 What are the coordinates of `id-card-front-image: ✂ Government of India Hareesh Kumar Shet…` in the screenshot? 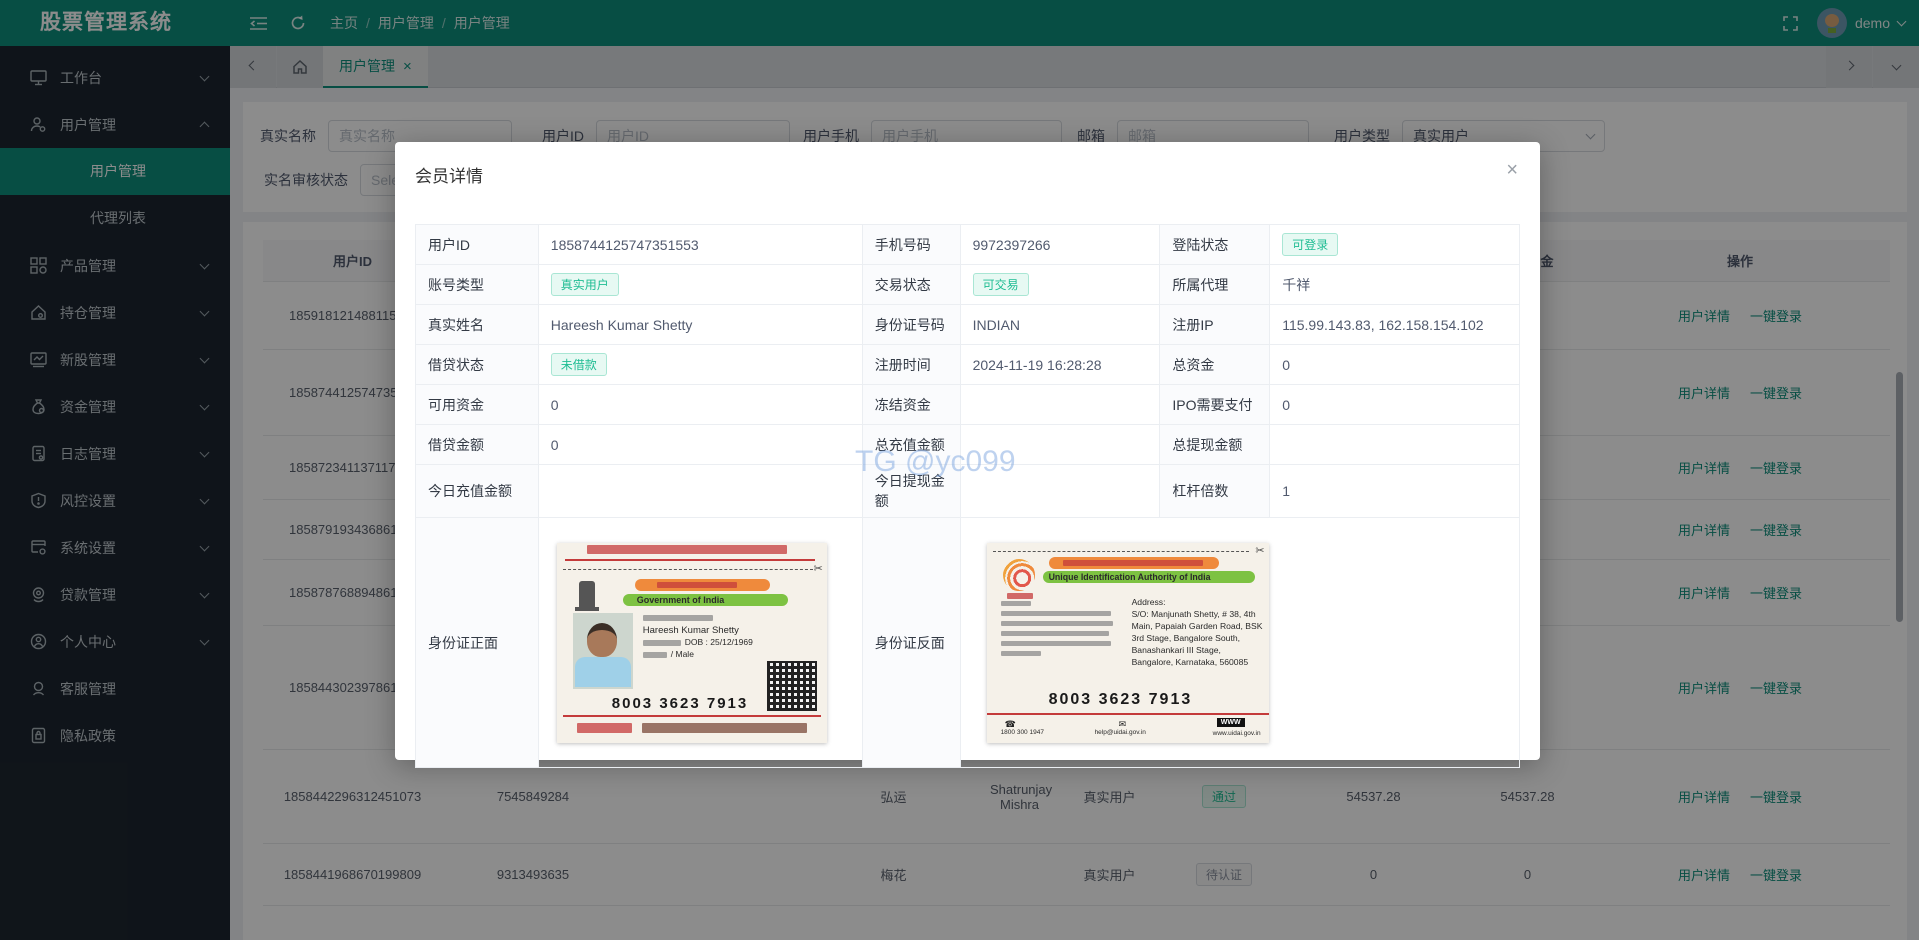 It's located at (691, 642).